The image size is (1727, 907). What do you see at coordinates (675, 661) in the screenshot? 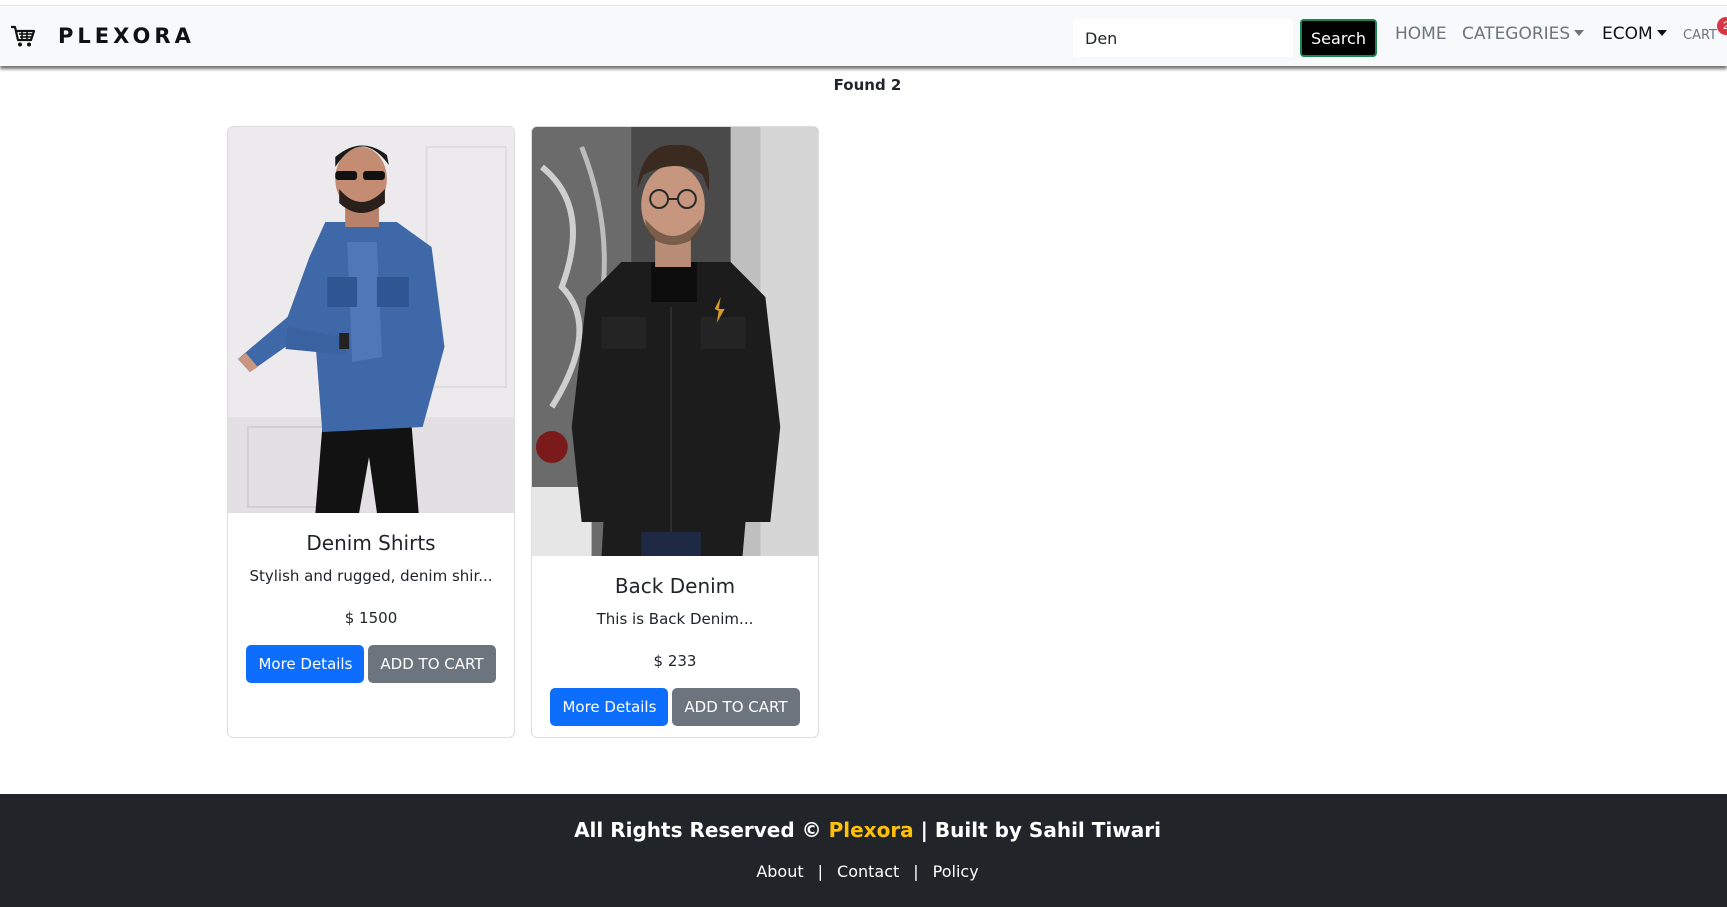
I see `product-price: $ 233` at bounding box center [675, 661].